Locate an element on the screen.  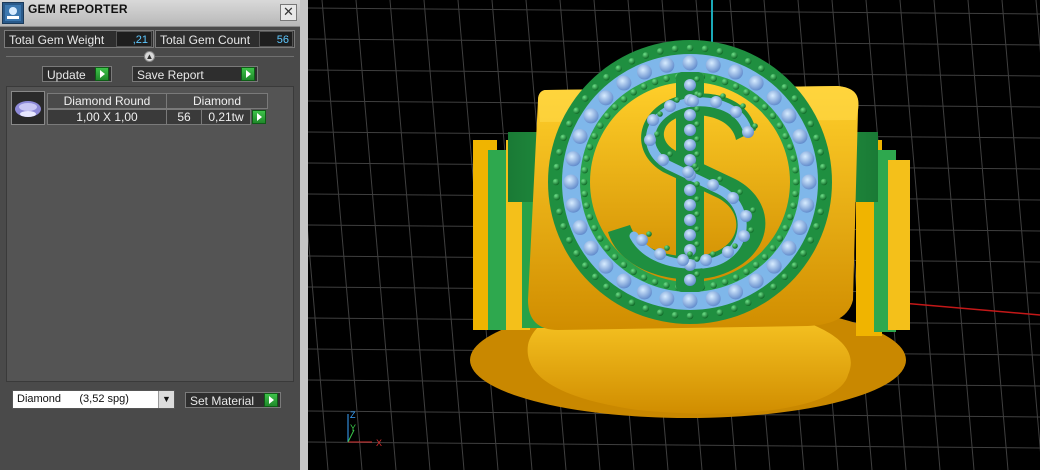
update-button: Update is located at coordinates (77, 74).